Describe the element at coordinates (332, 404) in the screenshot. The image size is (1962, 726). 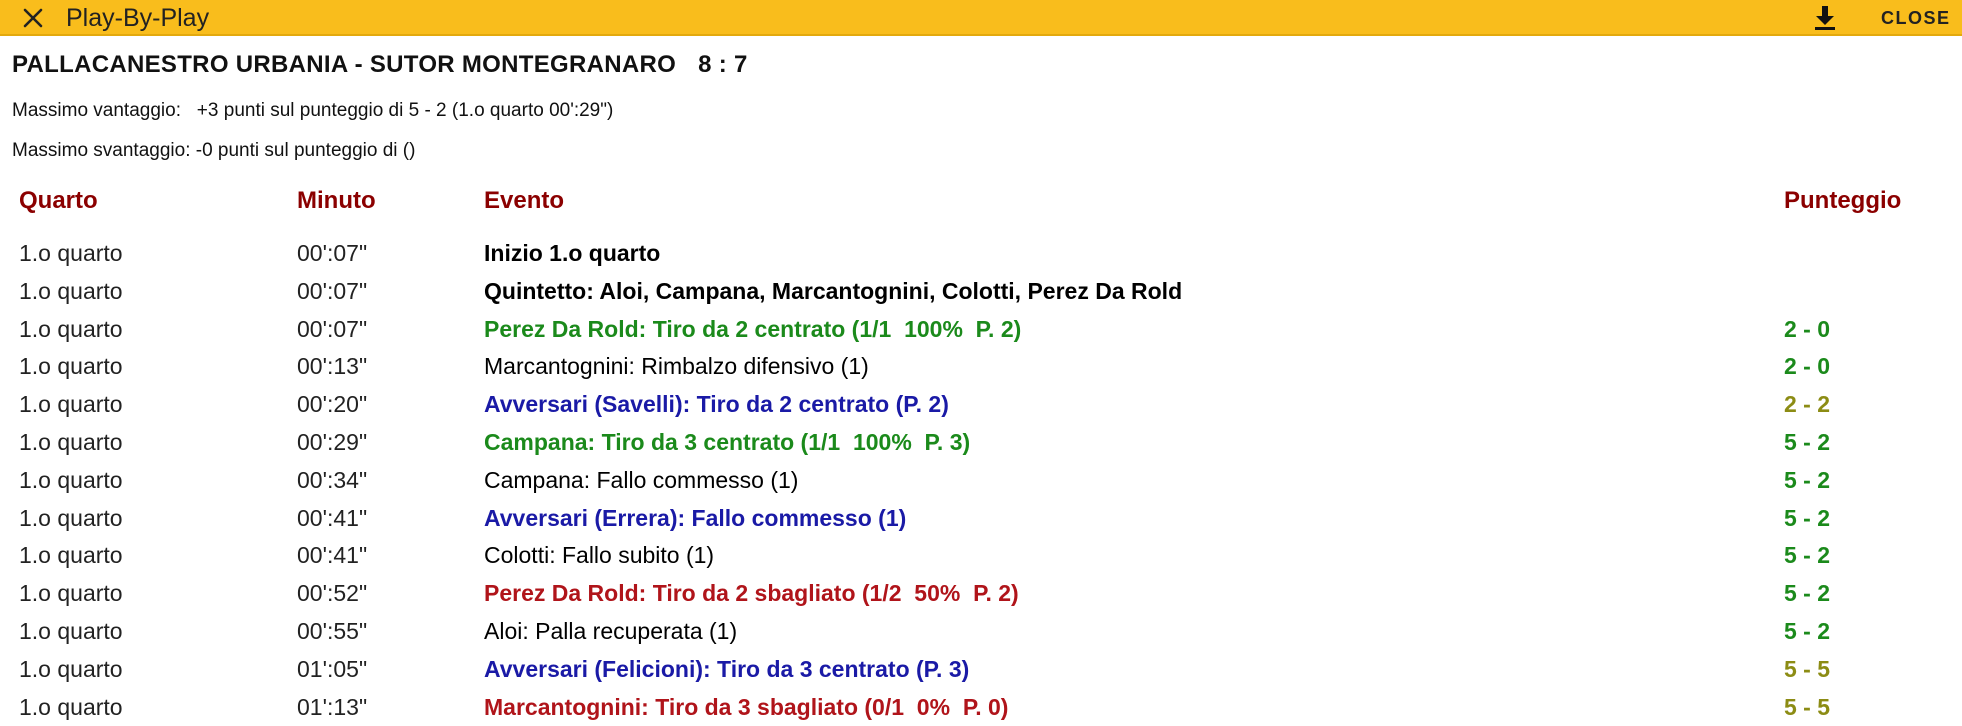
I see `minute-cell: 00':20"` at that location.